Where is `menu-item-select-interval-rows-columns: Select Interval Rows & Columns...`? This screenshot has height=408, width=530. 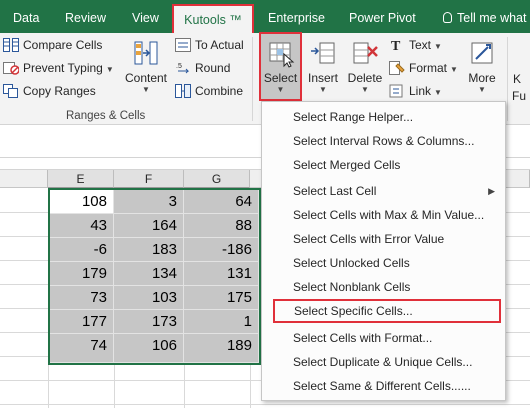 menu-item-select-interval-rows-columns: Select Interval Rows & Columns... is located at coordinates (383, 141).